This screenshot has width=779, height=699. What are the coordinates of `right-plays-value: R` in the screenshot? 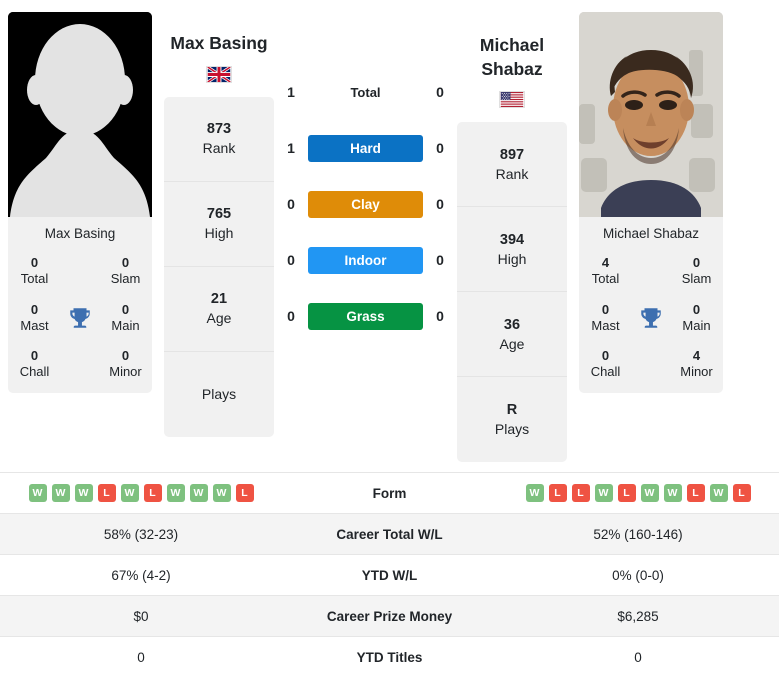 It's located at (512, 410).